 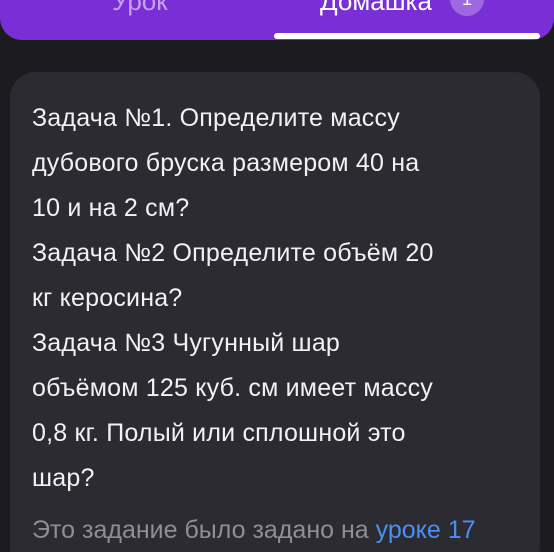 What do you see at coordinates (219, 433) in the screenshot?
I see `task-line: 0,8 кг. Полый или сплошной это` at bounding box center [219, 433].